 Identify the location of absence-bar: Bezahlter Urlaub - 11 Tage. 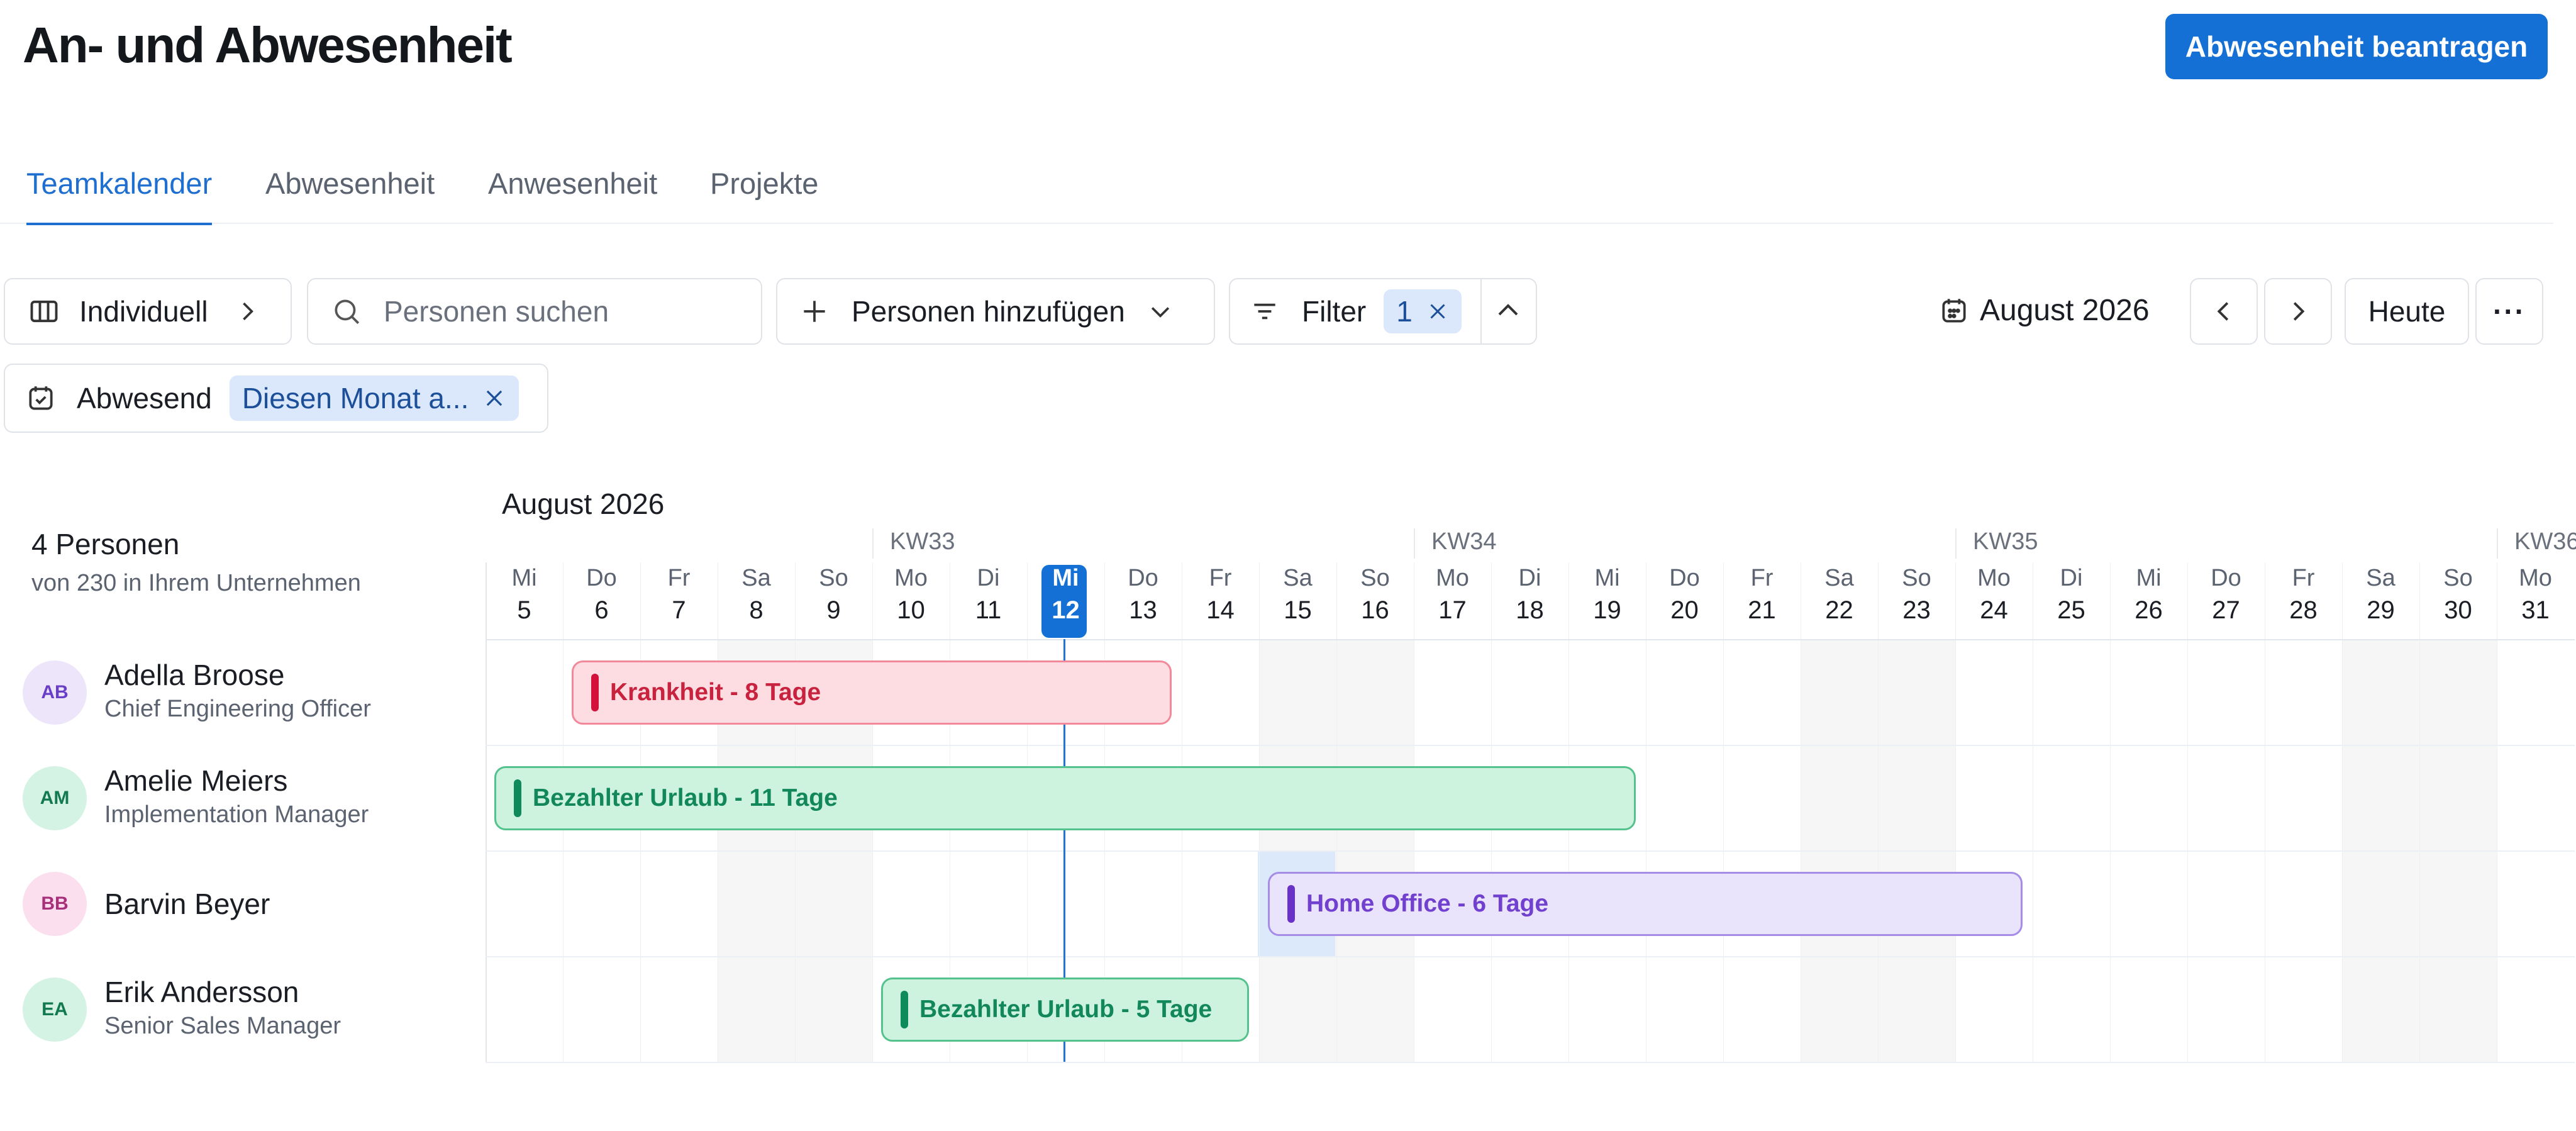
(1065, 798).